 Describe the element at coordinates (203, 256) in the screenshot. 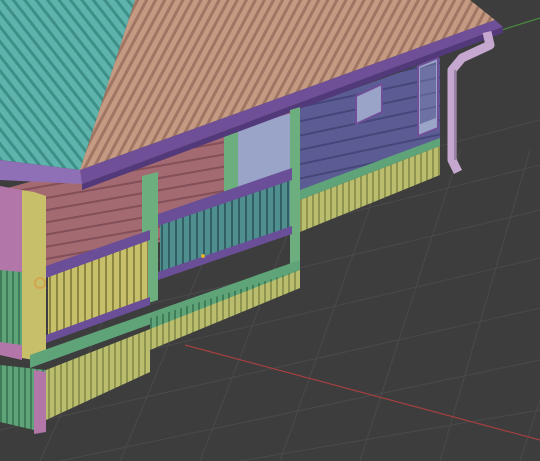

I see `selection-dot` at that location.